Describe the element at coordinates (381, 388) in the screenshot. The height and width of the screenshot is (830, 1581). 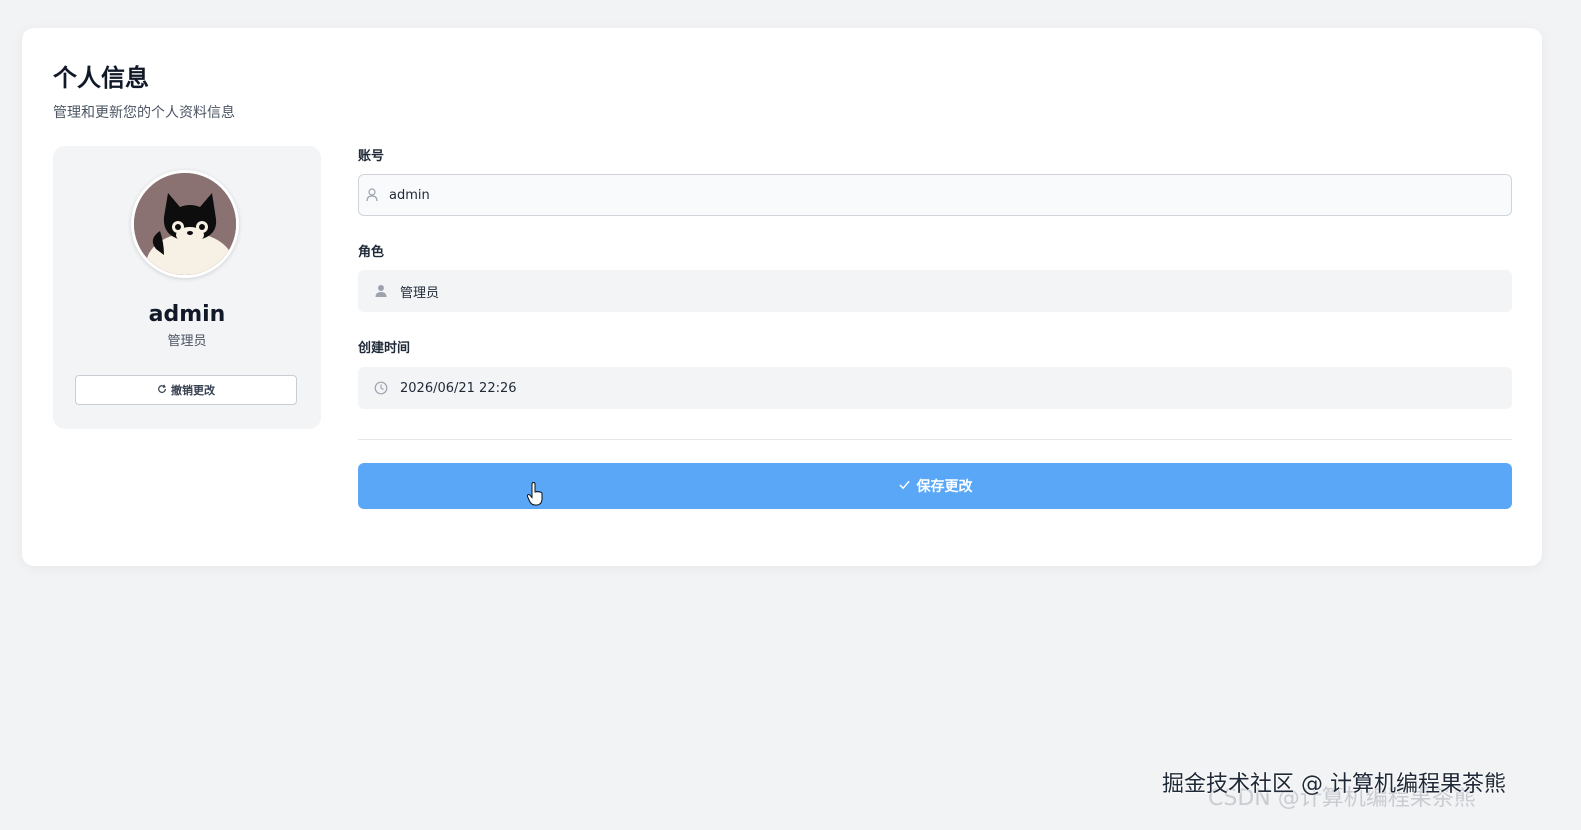
I see `clock-icon` at that location.